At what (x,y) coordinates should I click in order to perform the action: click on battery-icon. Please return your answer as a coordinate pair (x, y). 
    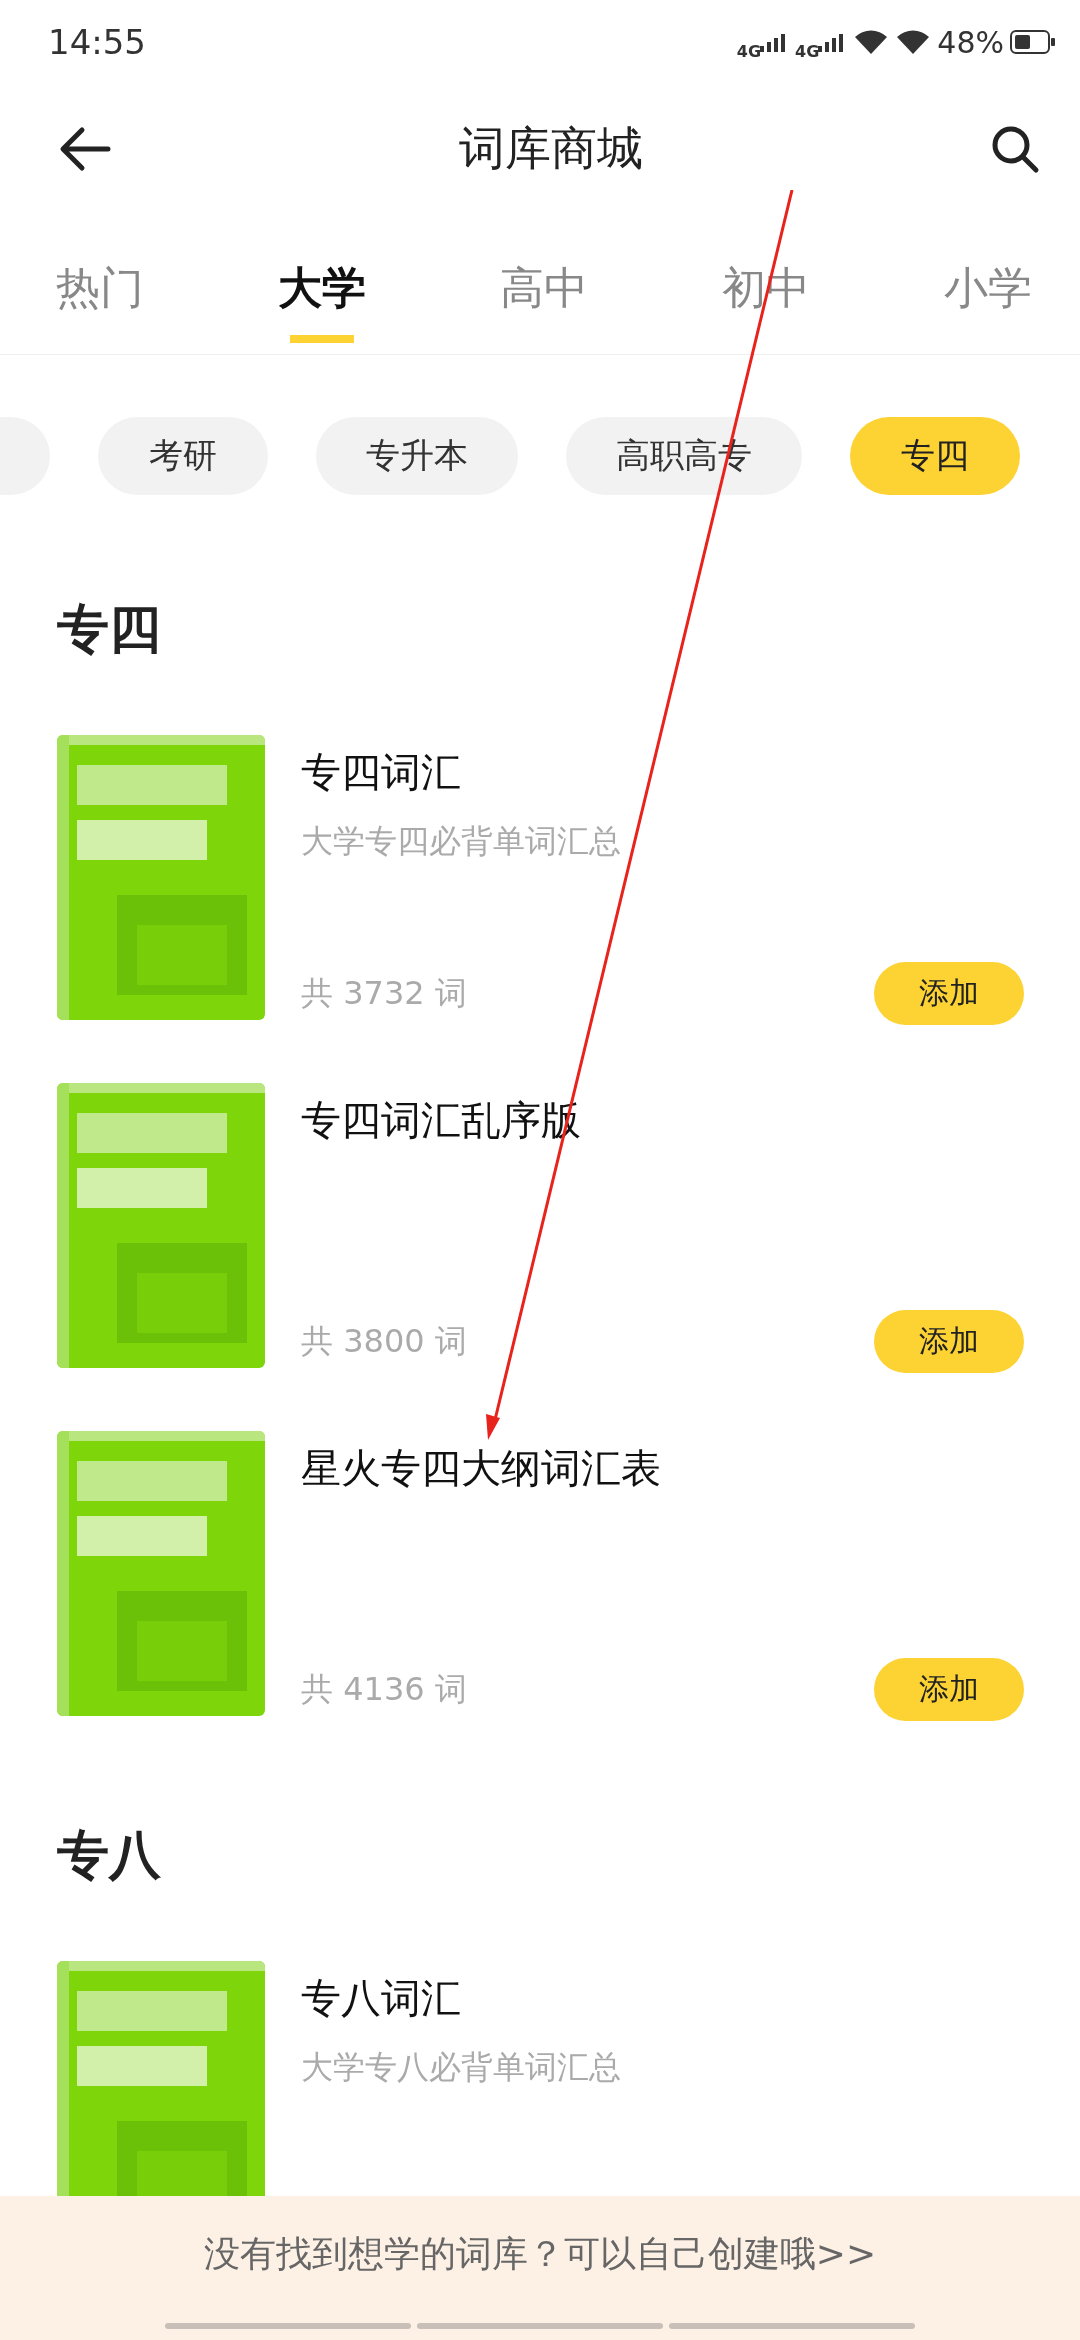
    Looking at the image, I should click on (1033, 42).